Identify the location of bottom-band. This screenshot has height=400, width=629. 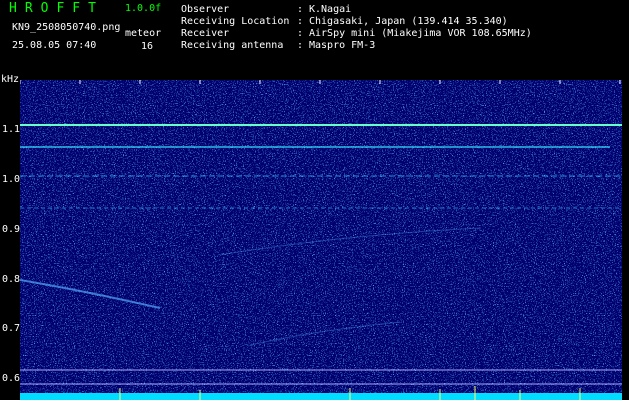
(321, 396).